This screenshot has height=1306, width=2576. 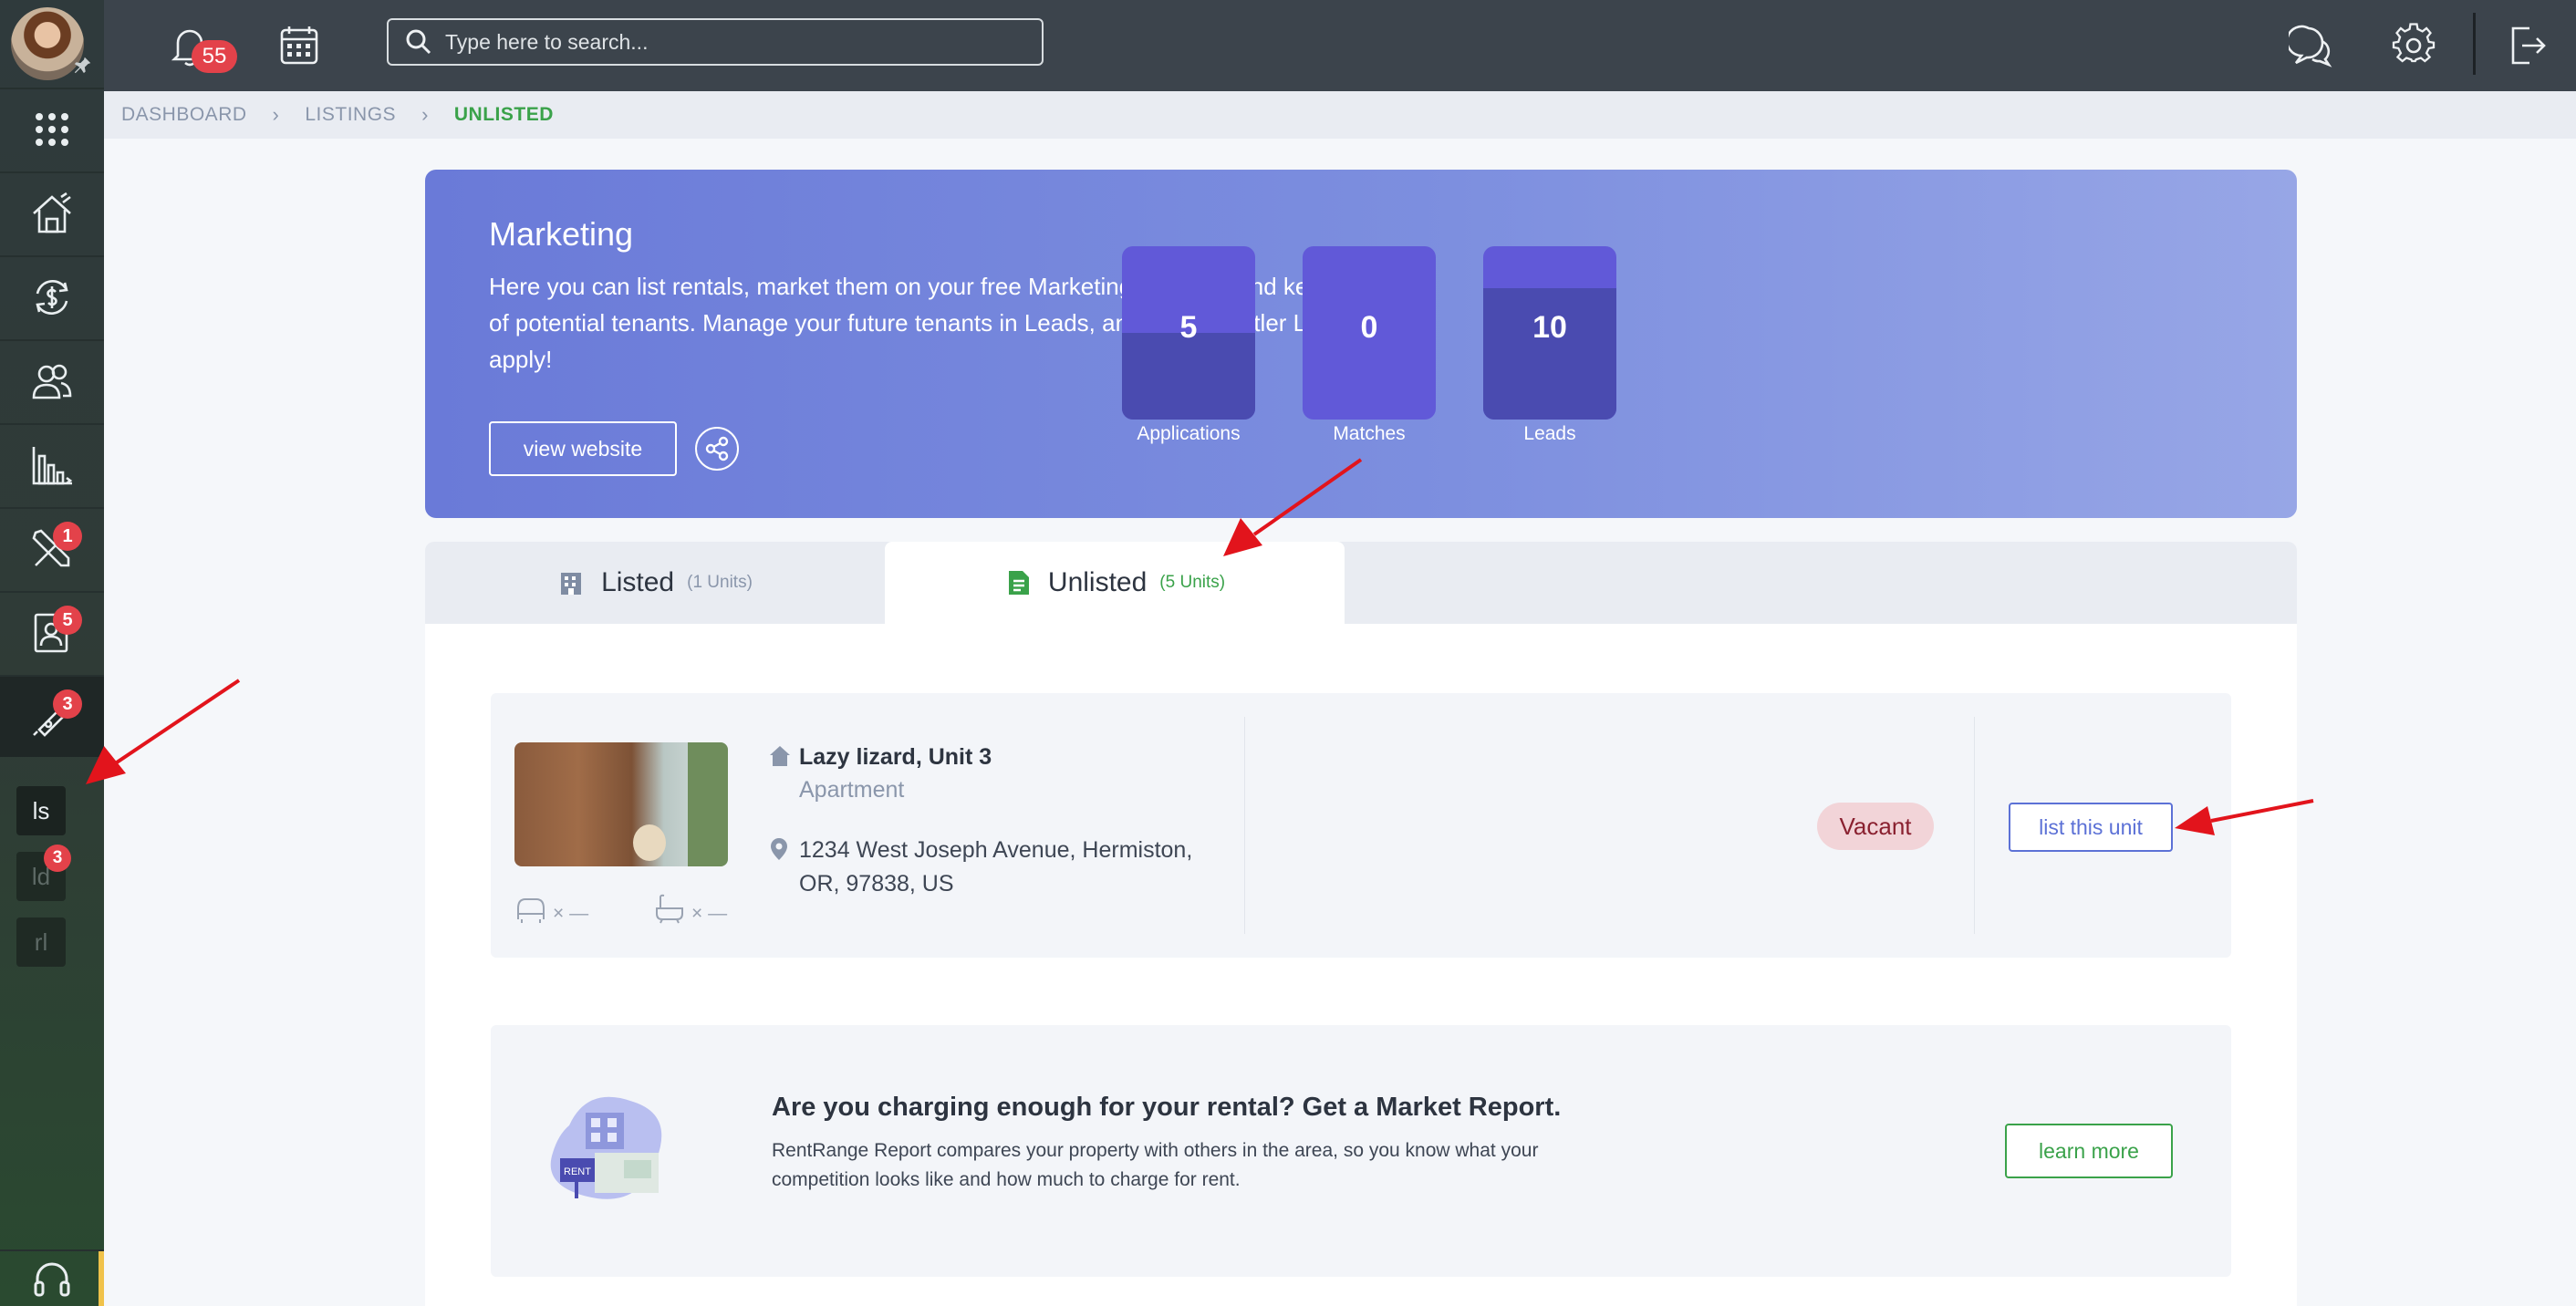 I want to click on applications-badge: 5, so click(x=67, y=620).